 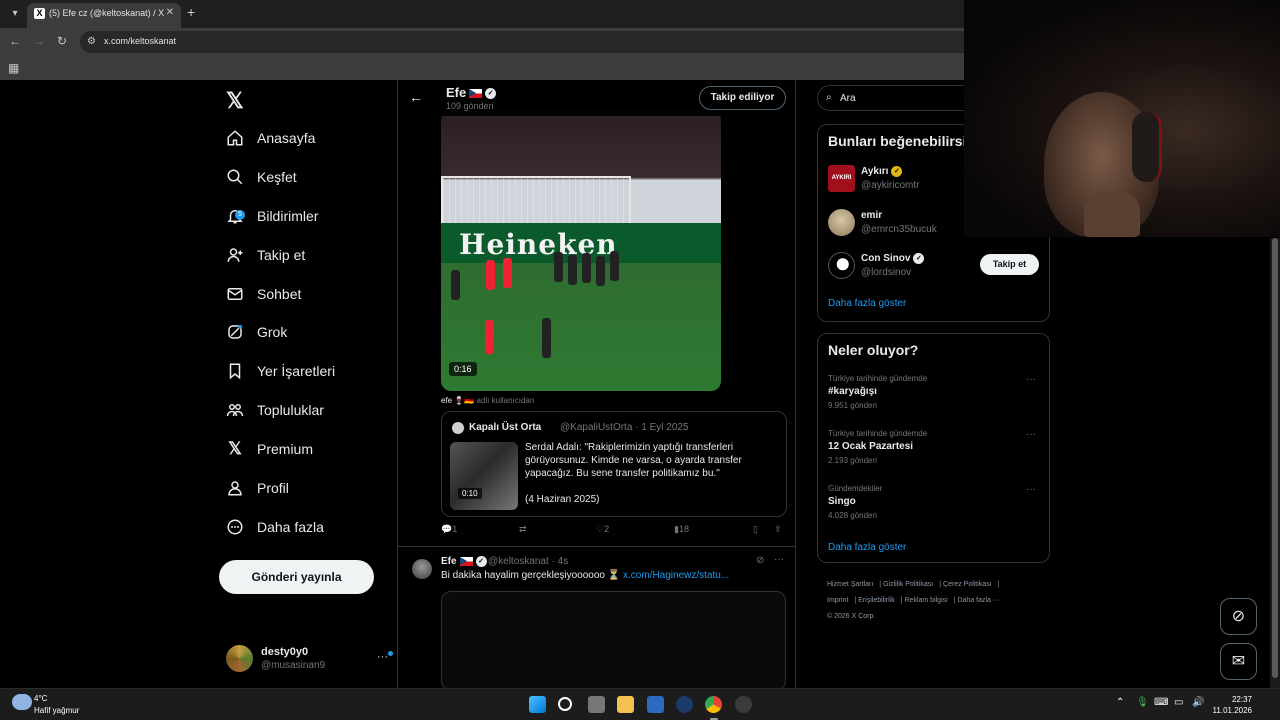 What do you see at coordinates (537, 704) in the screenshot?
I see `start-icon` at bounding box center [537, 704].